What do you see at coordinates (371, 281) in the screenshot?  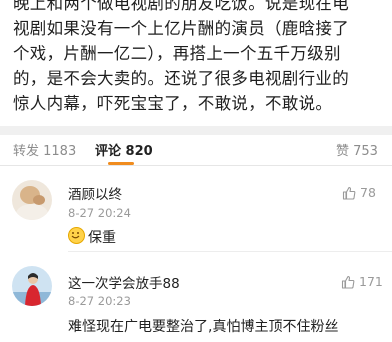 I see `like-count: 171` at bounding box center [371, 281].